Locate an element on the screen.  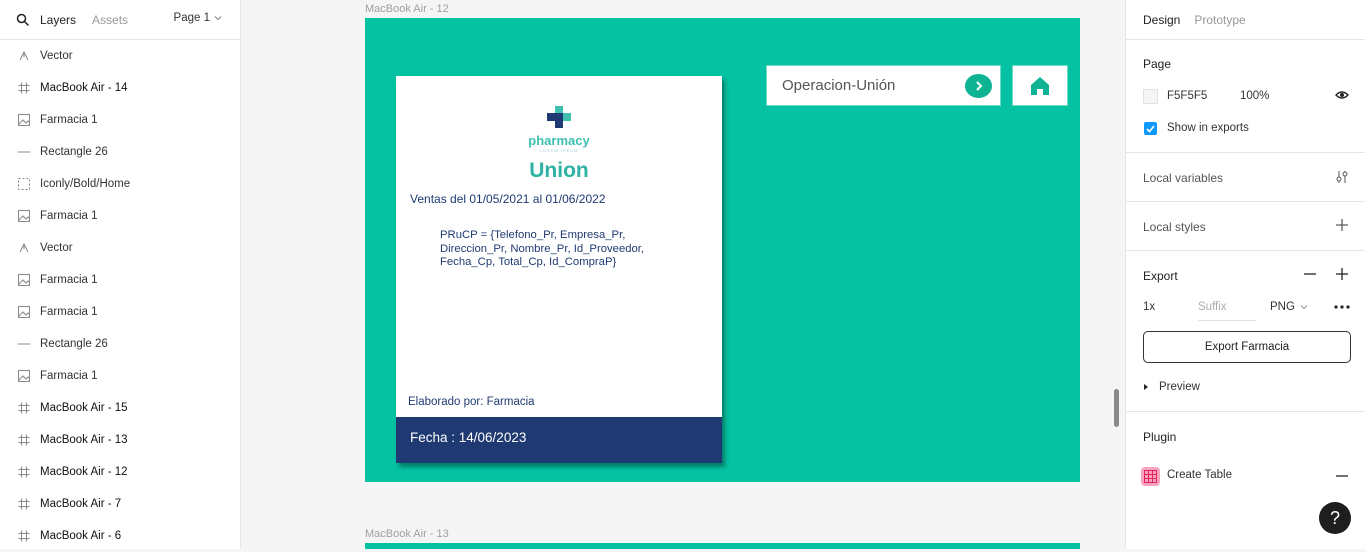
check-icon is located at coordinates (1150, 128).